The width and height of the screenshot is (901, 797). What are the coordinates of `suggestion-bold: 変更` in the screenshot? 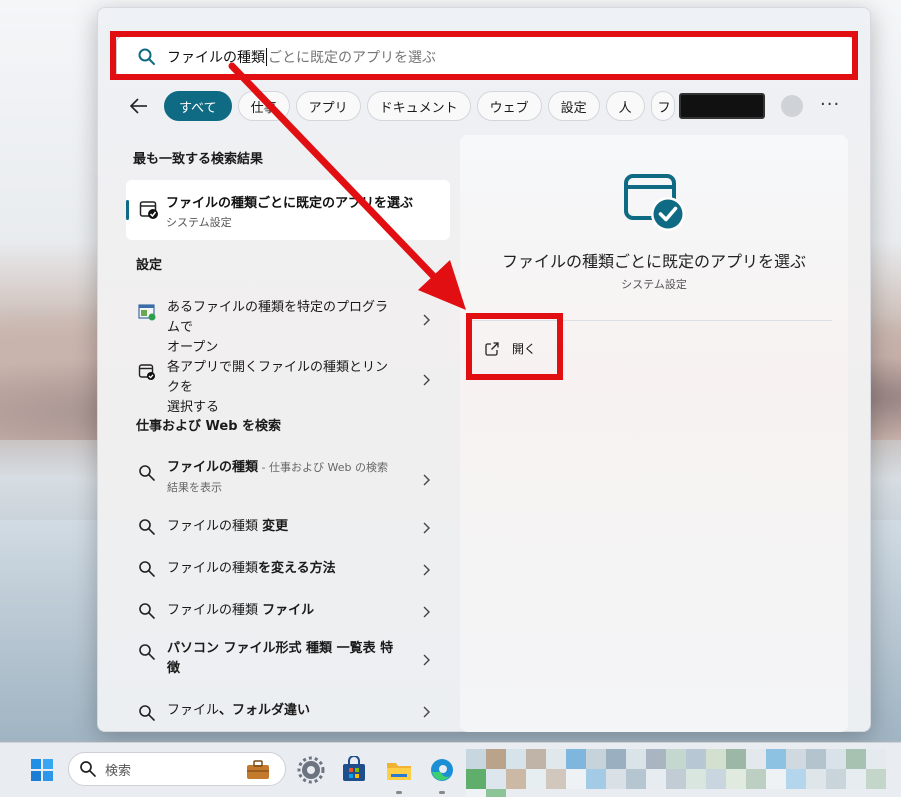 It's located at (275, 526).